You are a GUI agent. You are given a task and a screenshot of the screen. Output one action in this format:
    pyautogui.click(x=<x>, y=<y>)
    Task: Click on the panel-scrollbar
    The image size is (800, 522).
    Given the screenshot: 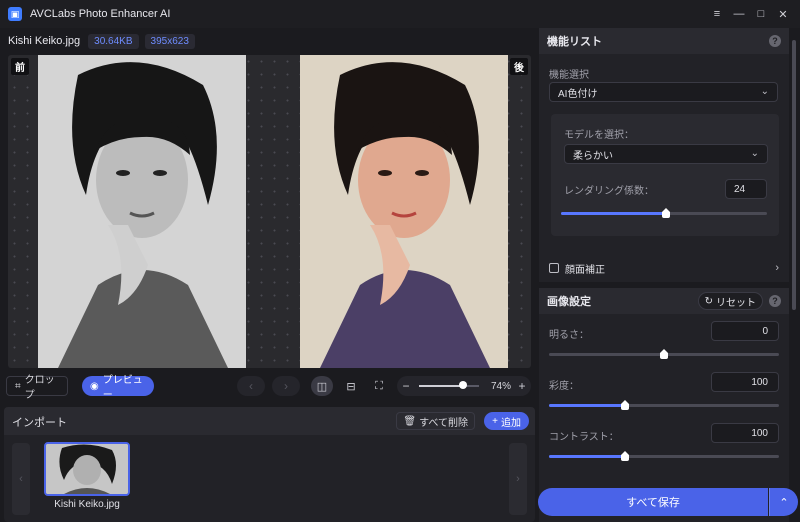 What is the action you would take?
    pyautogui.click(x=794, y=175)
    